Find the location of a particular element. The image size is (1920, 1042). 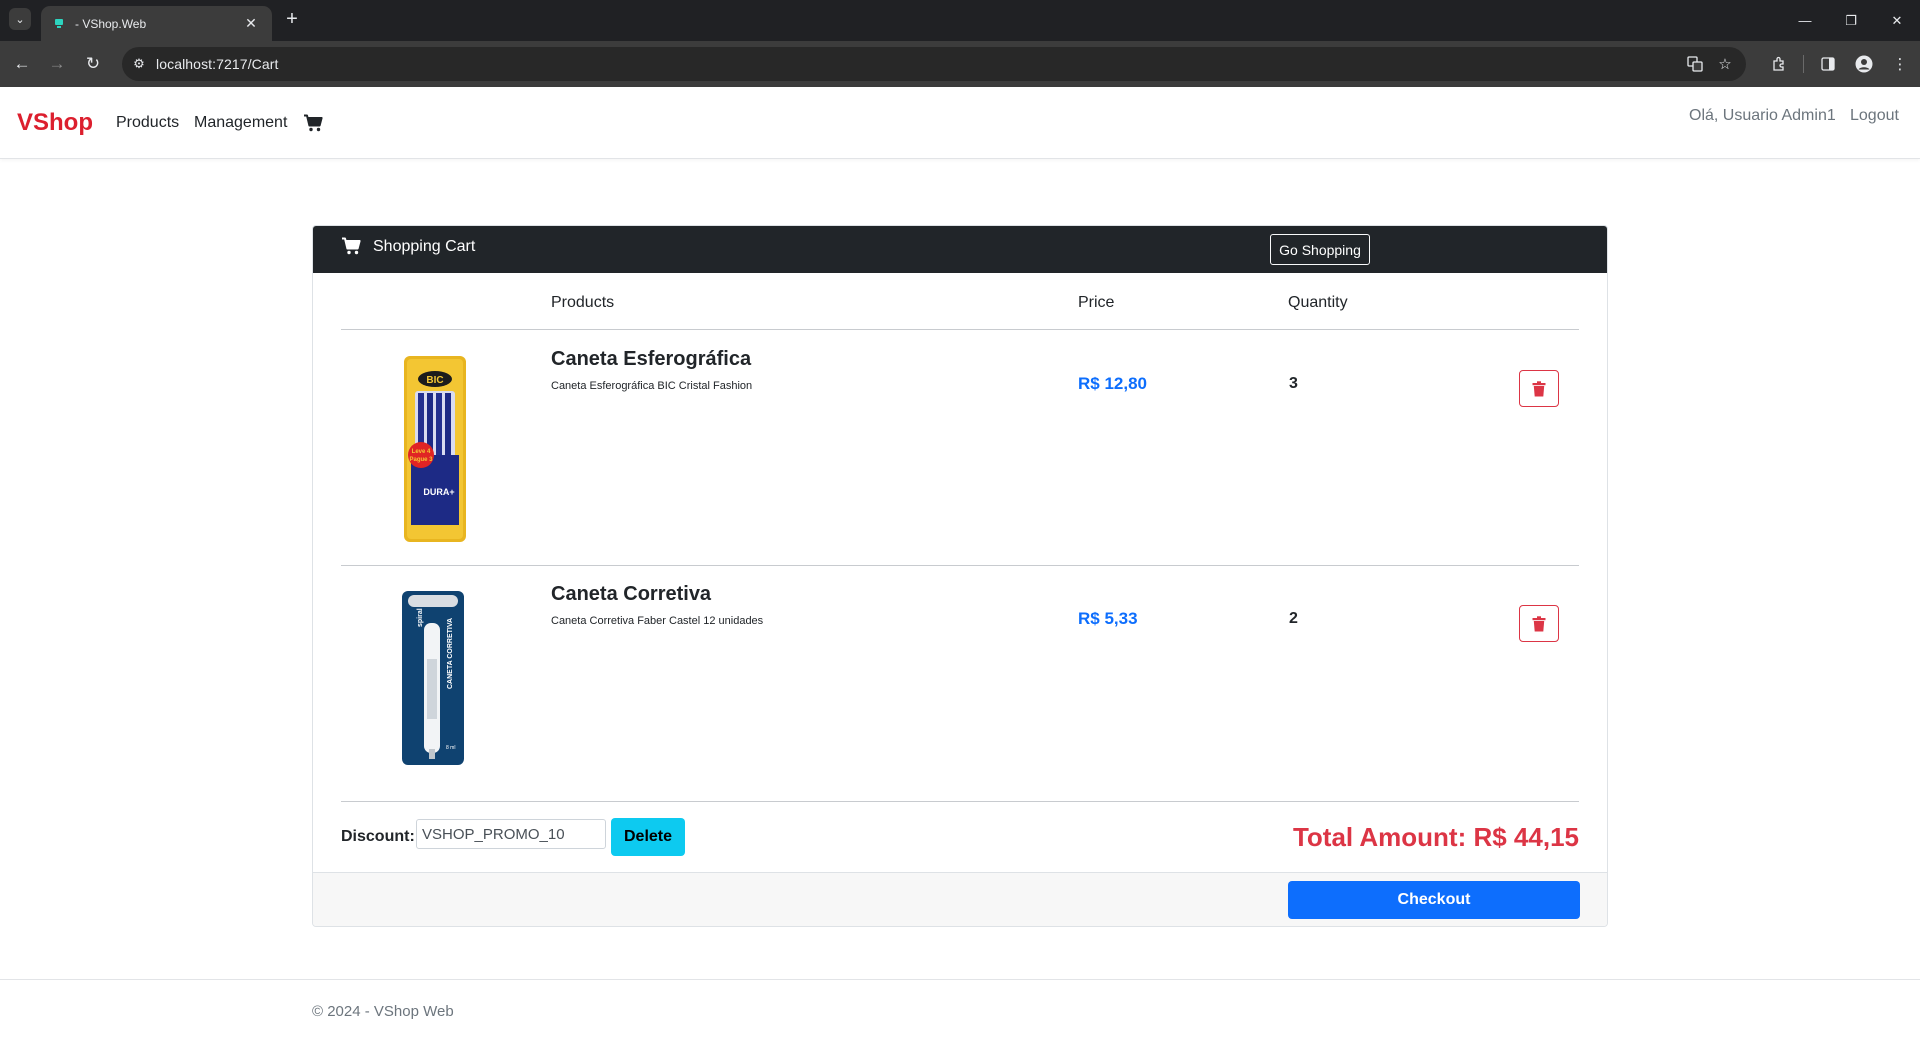

toolbar-divider is located at coordinates (1803, 64).